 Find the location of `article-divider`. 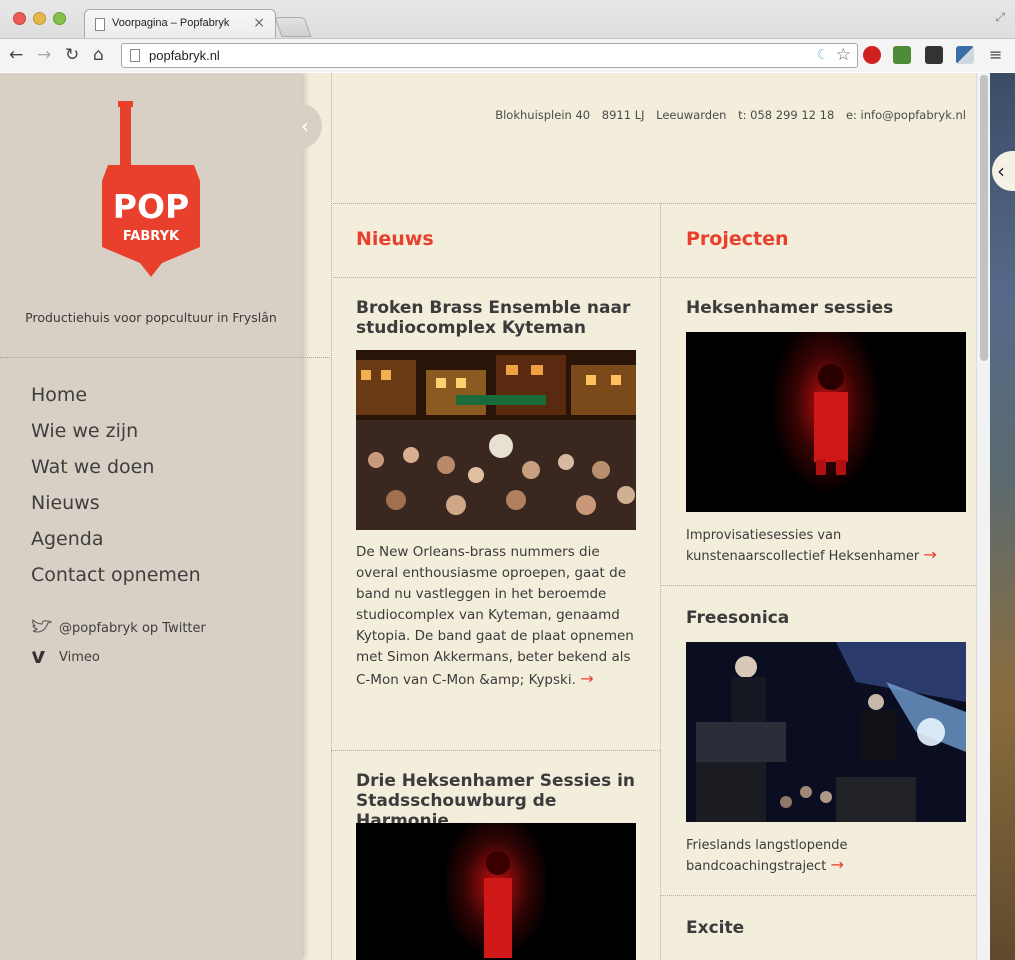

article-divider is located at coordinates (495, 750).